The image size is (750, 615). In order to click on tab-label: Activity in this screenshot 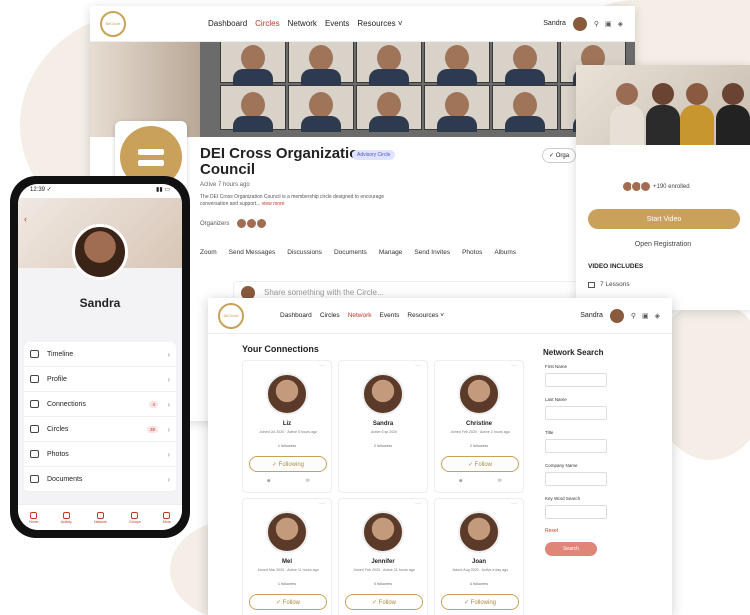, I will do `click(66, 521)`.